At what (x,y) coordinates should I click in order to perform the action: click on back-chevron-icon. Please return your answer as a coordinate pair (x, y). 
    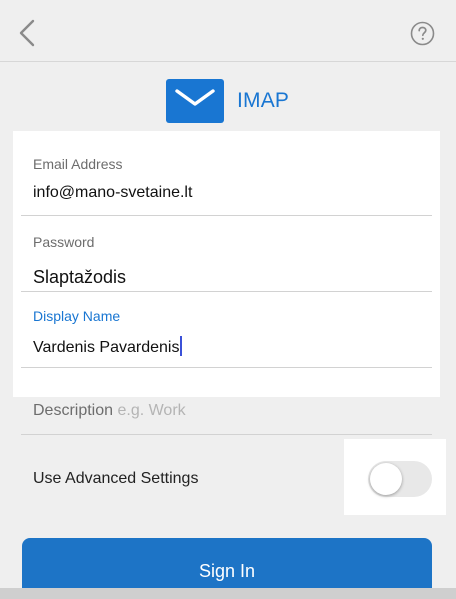
    Looking at the image, I should click on (28, 33).